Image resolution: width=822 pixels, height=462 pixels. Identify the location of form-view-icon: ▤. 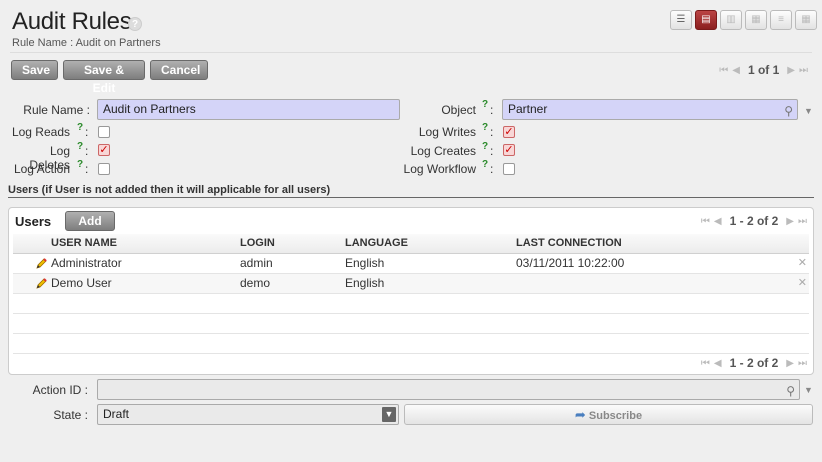
(706, 20).